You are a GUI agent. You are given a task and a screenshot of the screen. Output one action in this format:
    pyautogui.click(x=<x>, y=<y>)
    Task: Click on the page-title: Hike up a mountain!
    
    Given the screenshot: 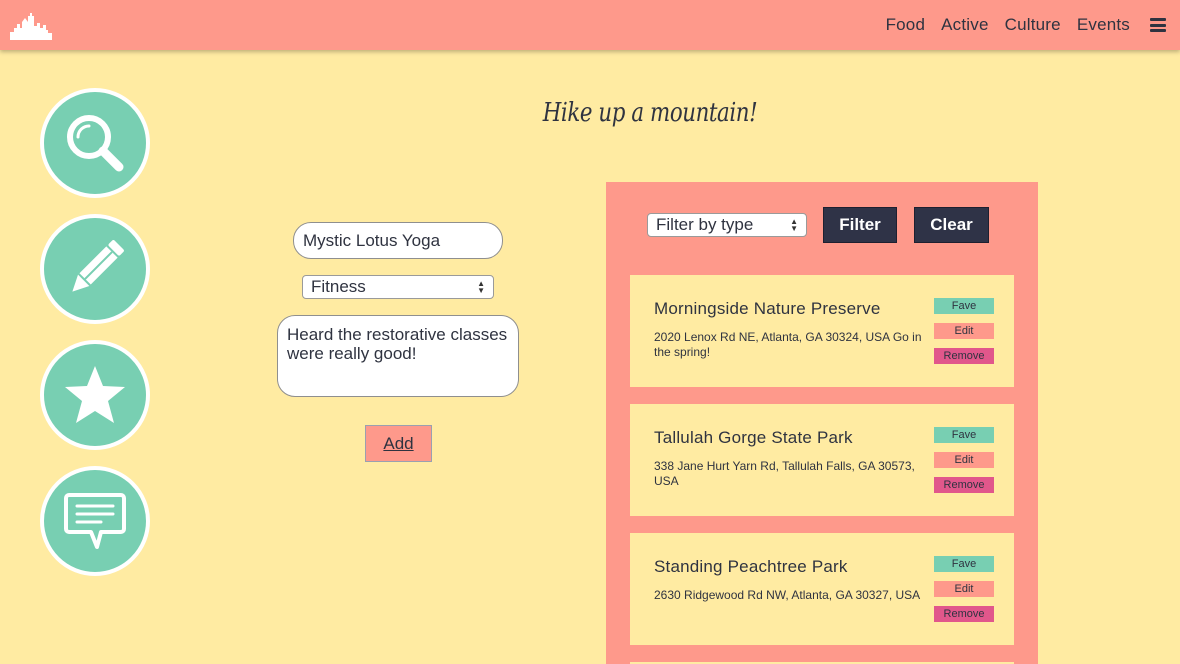 What is the action you would take?
    pyautogui.click(x=650, y=113)
    